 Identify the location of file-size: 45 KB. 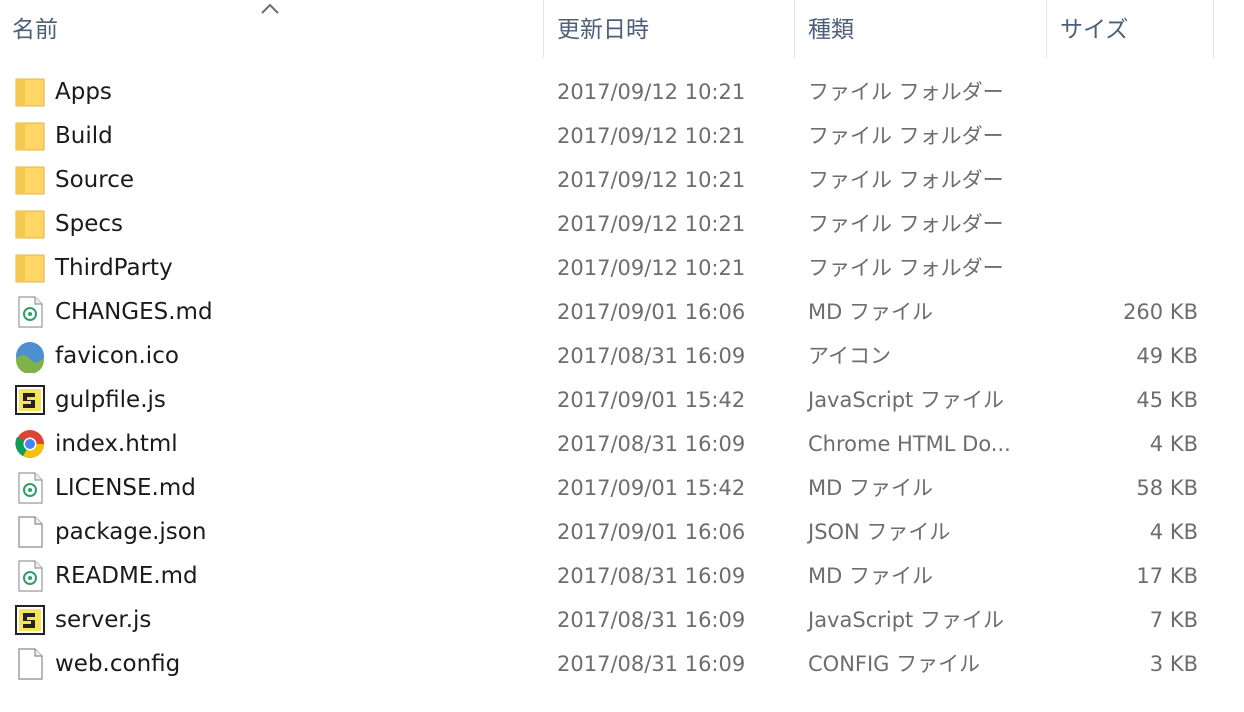
(1167, 400).